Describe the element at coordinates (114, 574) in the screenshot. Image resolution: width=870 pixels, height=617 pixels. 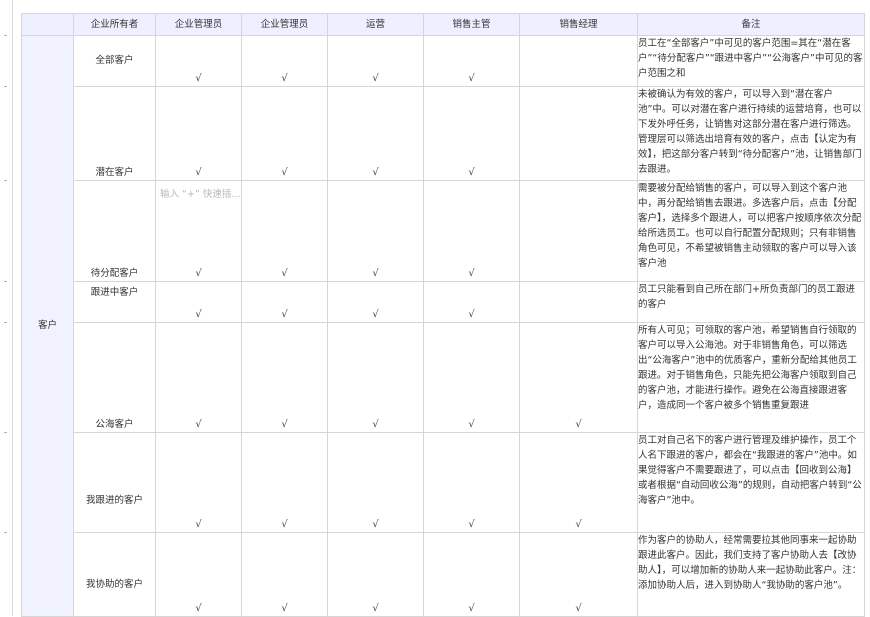
I see `row-name-cell: 我协助的客户` at that location.